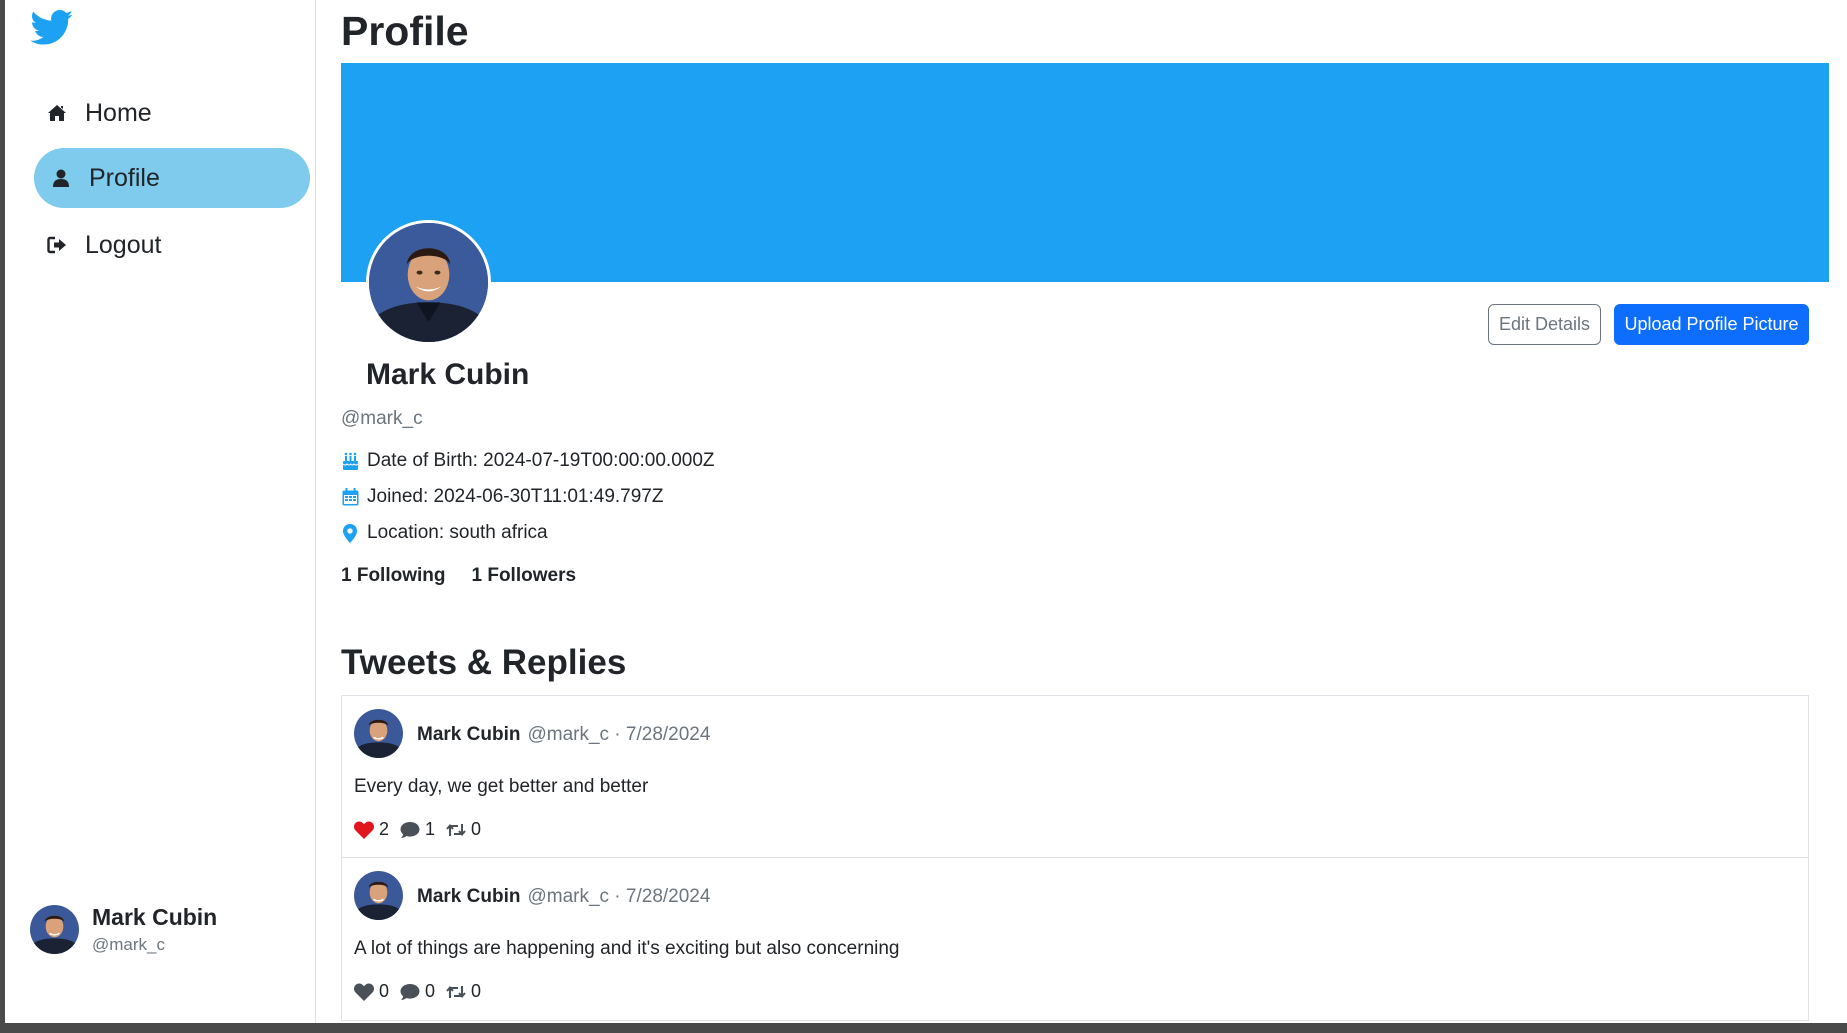 Image resolution: width=1847 pixels, height=1033 pixels. Describe the element at coordinates (430, 829) in the screenshot. I see `comment-count: 1` at that location.